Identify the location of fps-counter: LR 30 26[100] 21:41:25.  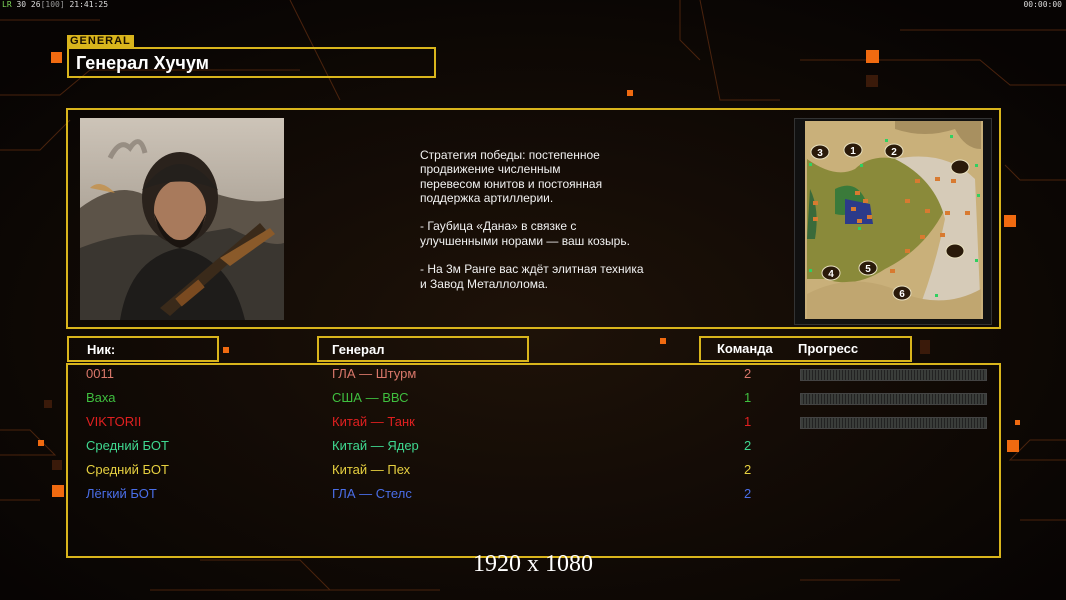
(55, 4).